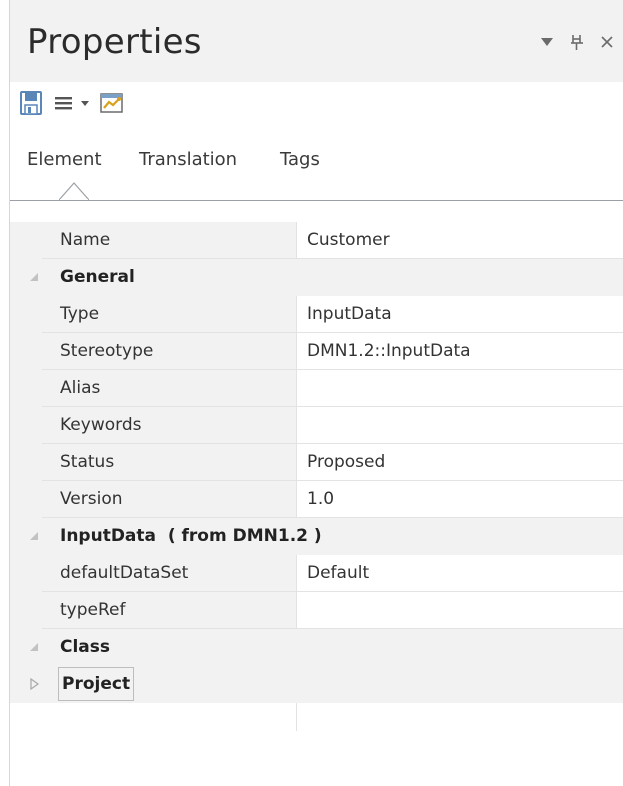 The height and width of the screenshot is (786, 623). Describe the element at coordinates (85, 103) in the screenshot. I see `menu-dropdown-icon` at that location.